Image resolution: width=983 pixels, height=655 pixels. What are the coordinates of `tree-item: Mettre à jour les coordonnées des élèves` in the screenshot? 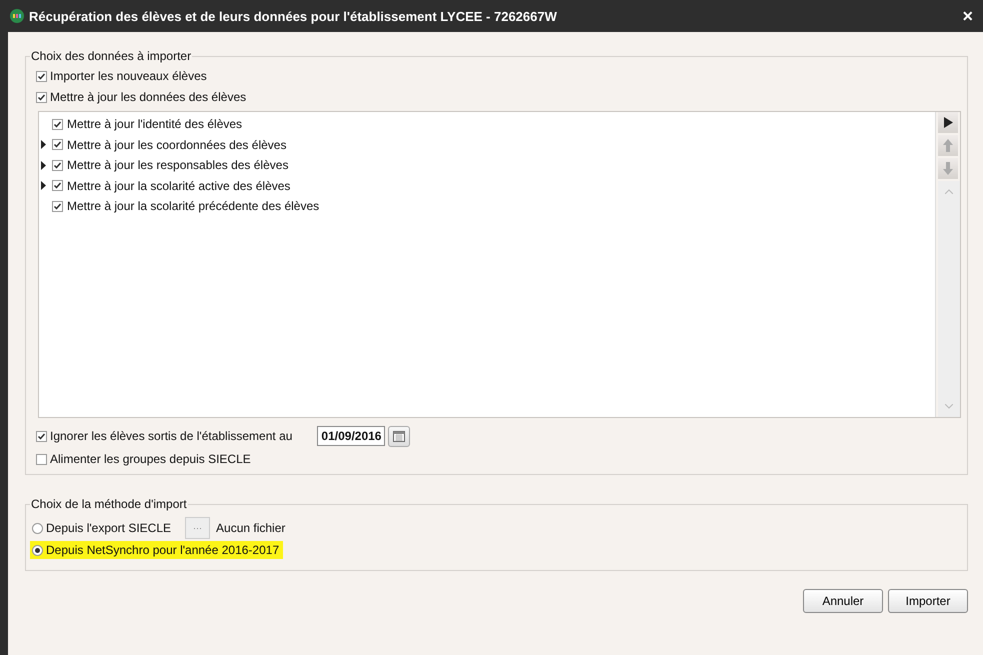 It's located at (176, 145).